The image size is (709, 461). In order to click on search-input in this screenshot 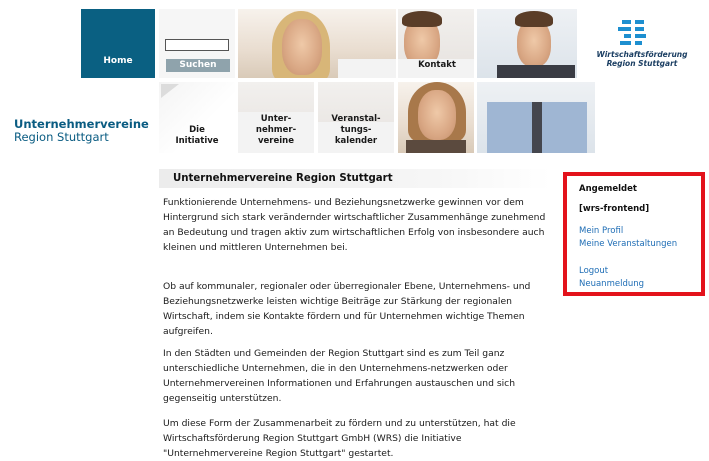, I will do `click(197, 45)`.